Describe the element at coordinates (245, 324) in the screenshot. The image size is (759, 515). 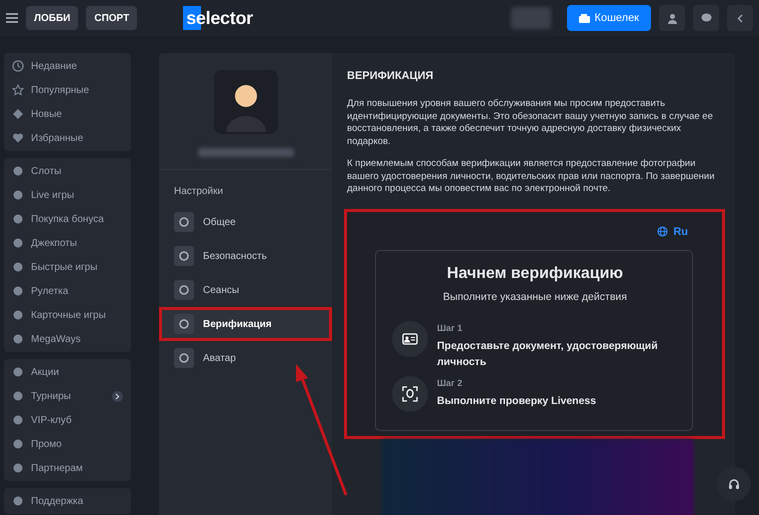
I see `settings-menu-item: Верификация` at that location.